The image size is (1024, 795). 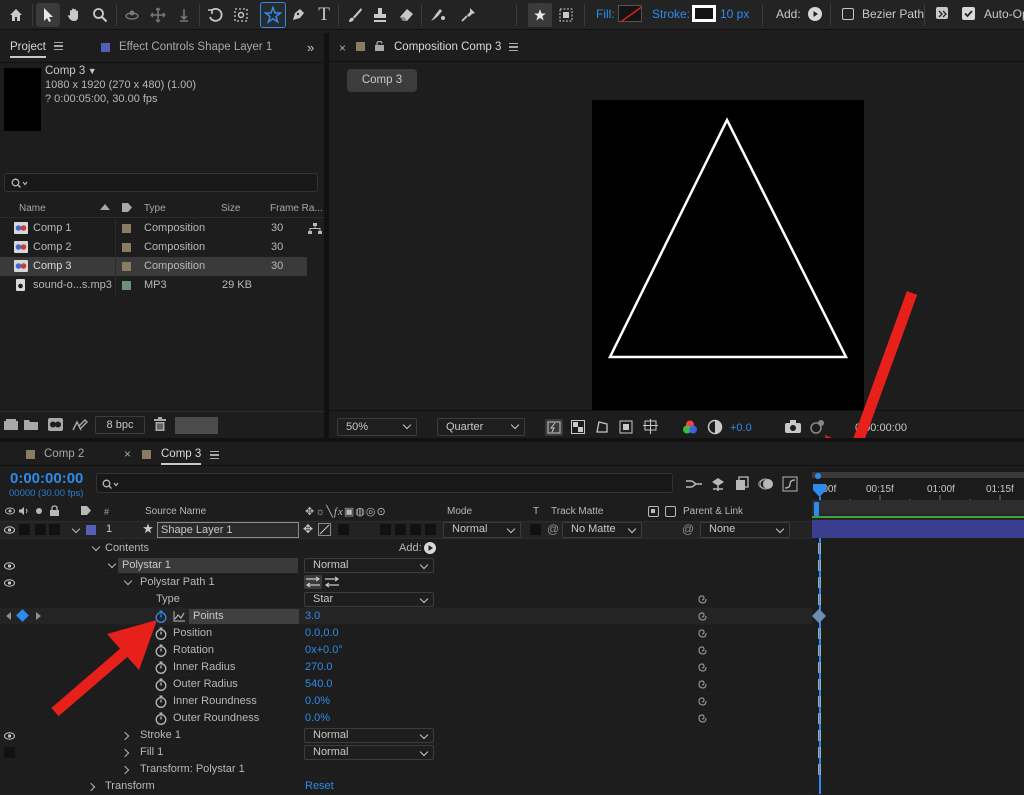 What do you see at coordinates (312, 616) in the screenshot?
I see `property-value: 3.0` at bounding box center [312, 616].